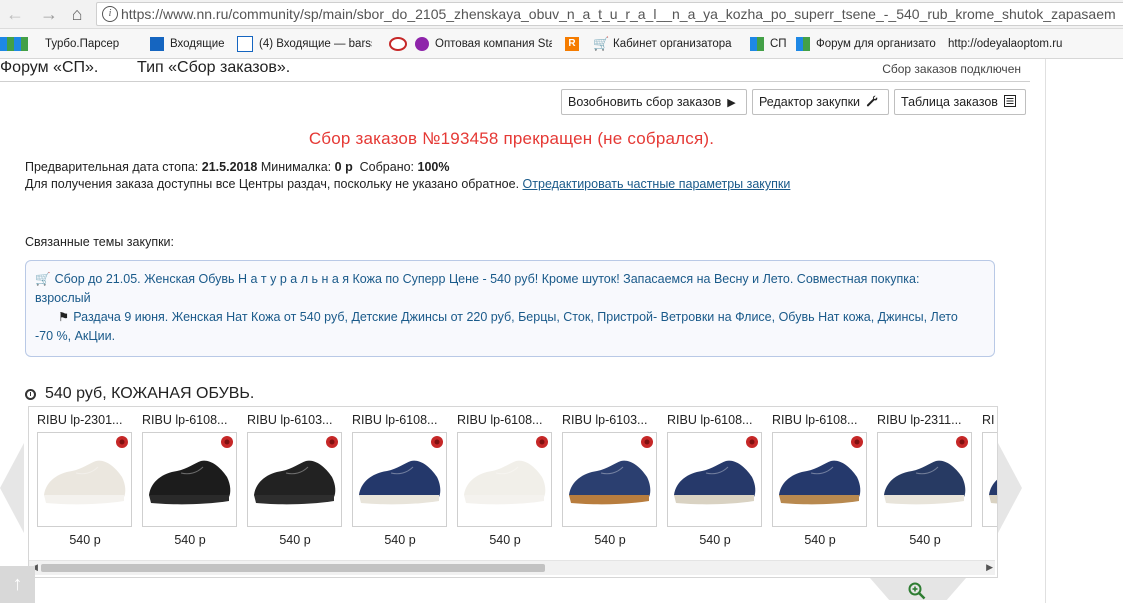 This screenshot has width=1123, height=603. Describe the element at coordinates (100, 242) in the screenshot. I see `related-topics-label: Связанные темы закупки:` at that location.